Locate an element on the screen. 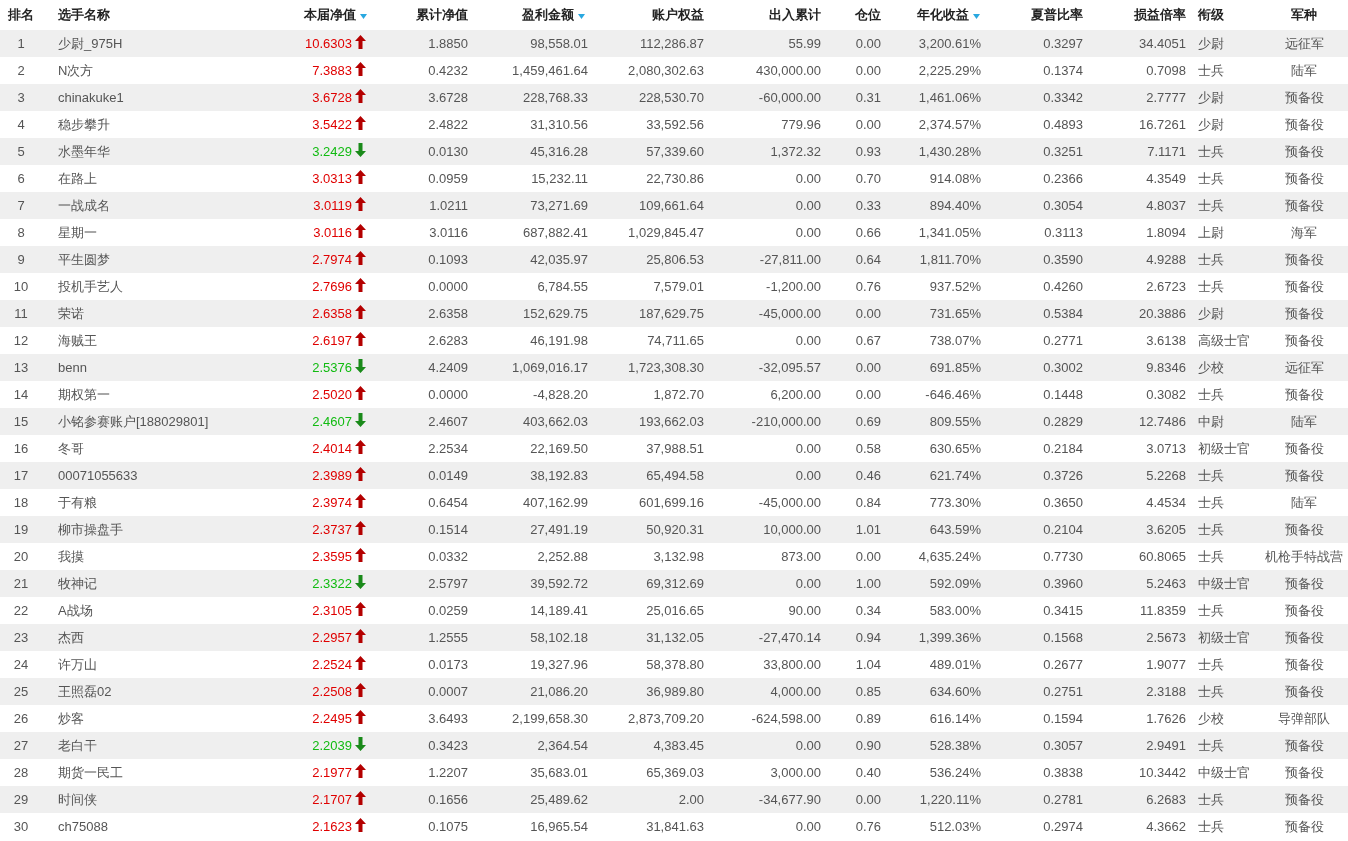  table-cell-text: 2.9491 is located at coordinates (1166, 745).